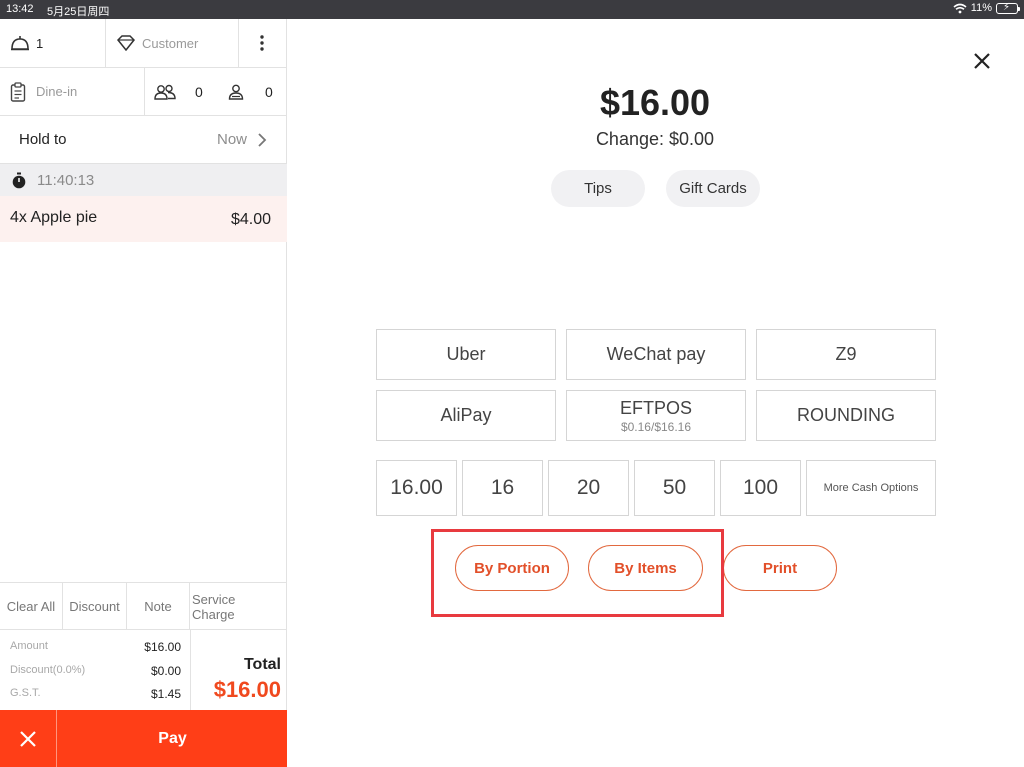 This screenshot has width=1024, height=767. I want to click on clear-all-button: Clear All, so click(31, 606).